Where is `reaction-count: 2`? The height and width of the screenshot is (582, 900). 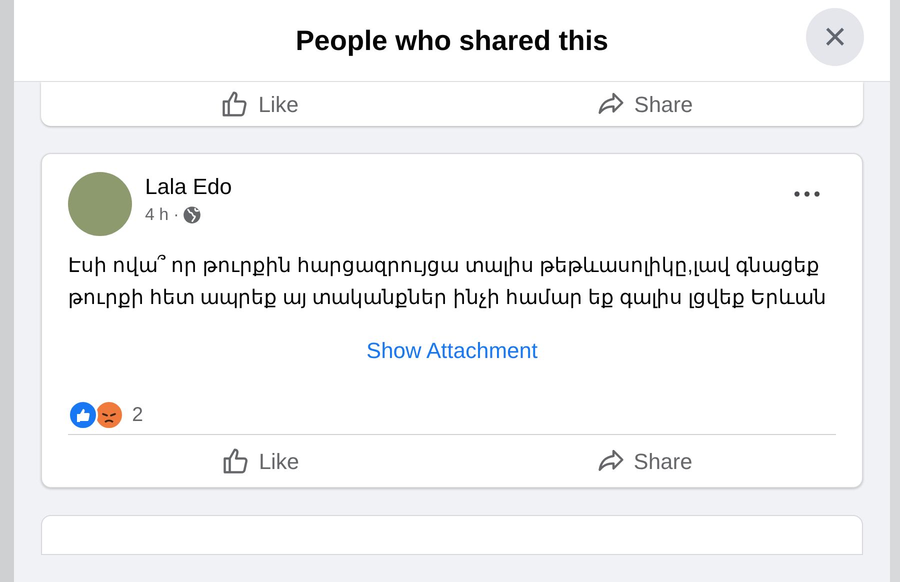 reaction-count: 2 is located at coordinates (138, 415).